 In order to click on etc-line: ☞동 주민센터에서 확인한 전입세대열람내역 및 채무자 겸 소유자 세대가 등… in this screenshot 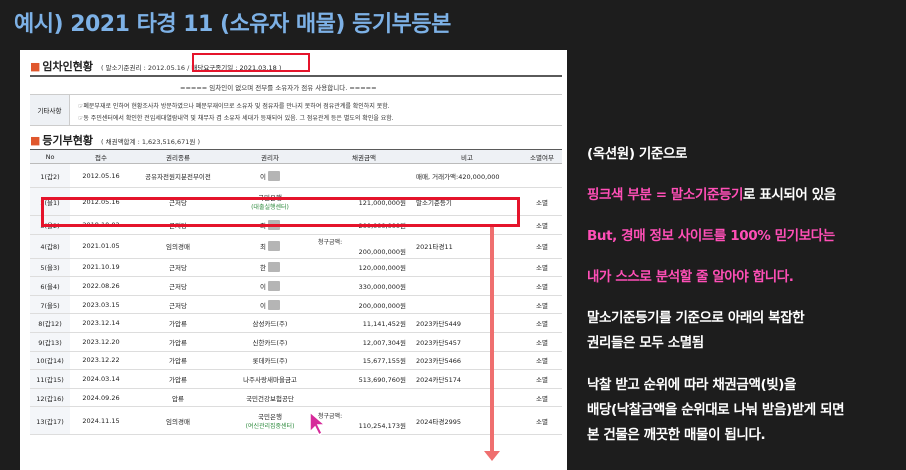, I will do `click(236, 118)`.